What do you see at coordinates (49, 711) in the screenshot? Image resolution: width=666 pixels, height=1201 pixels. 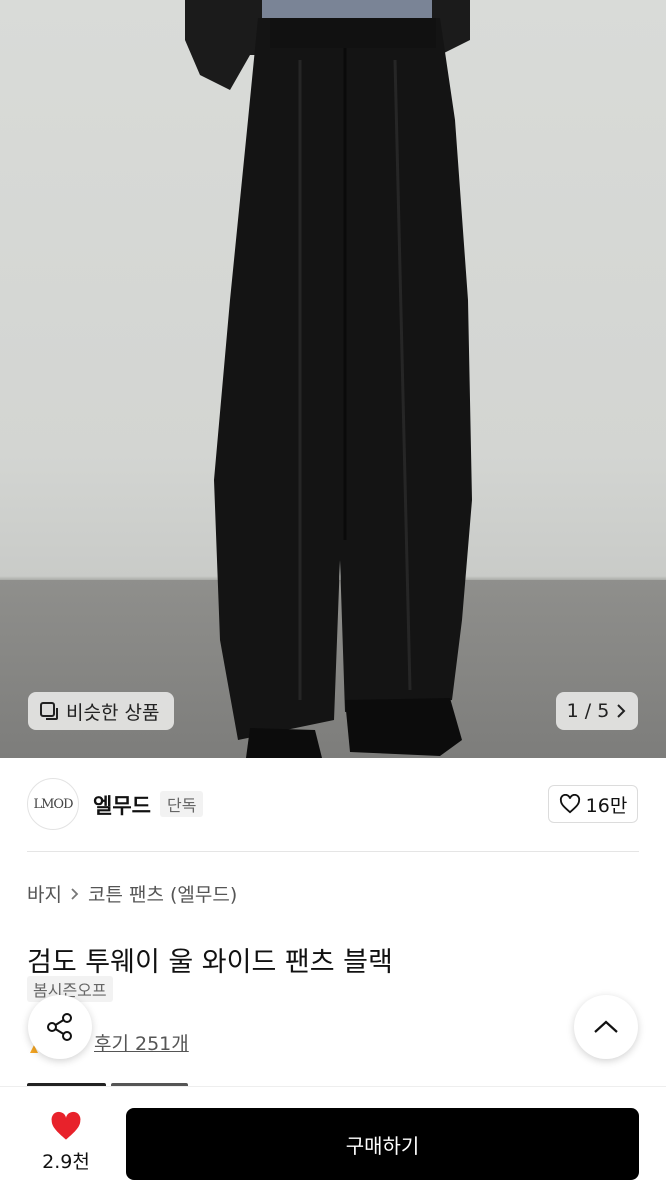 I see `similar-icon` at bounding box center [49, 711].